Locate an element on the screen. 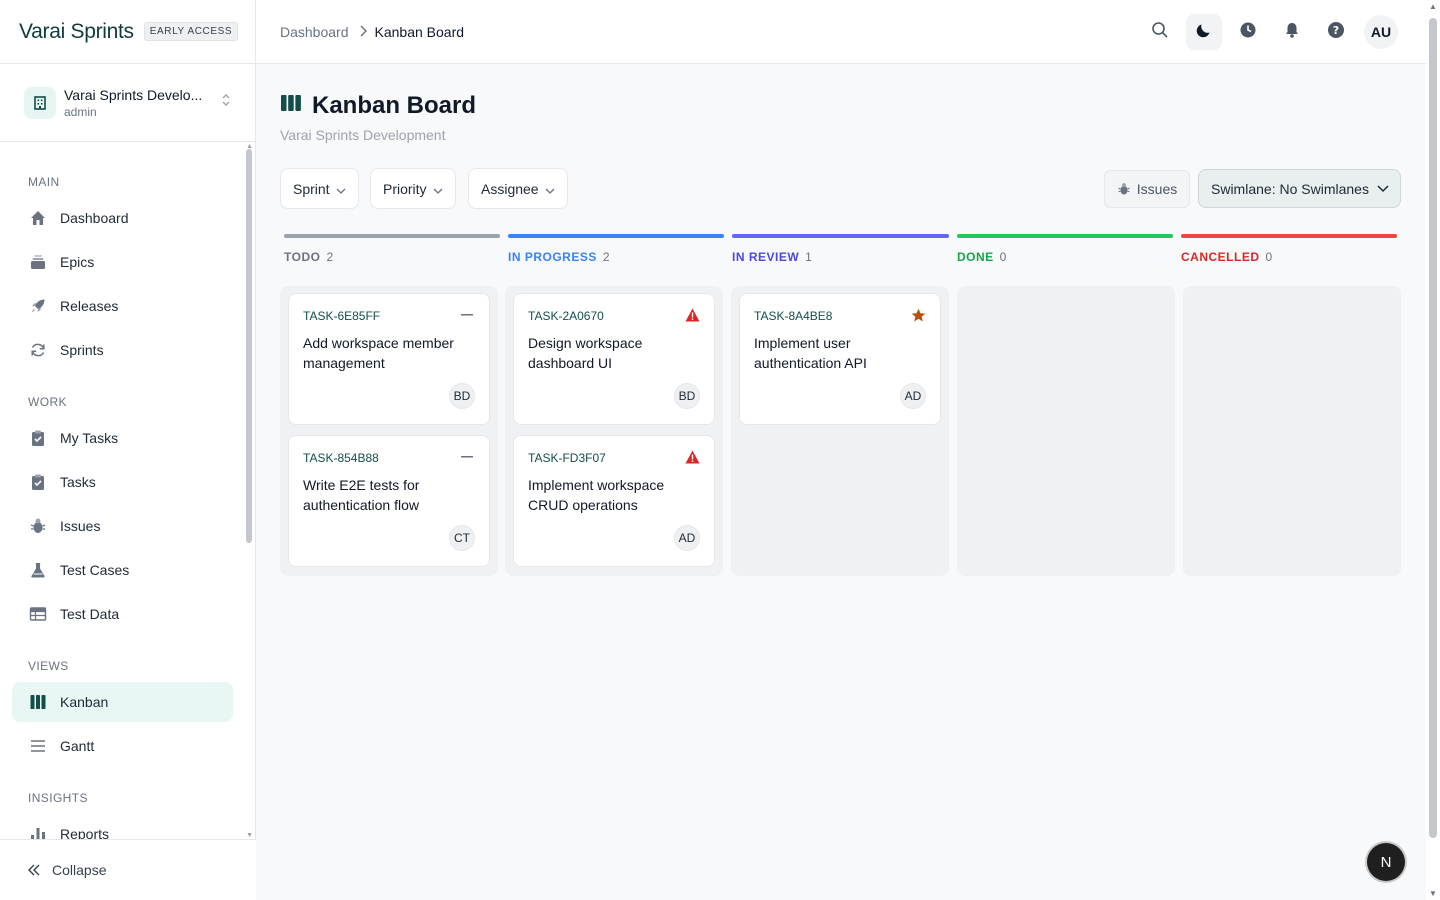 The width and height of the screenshot is (1440, 900). help-button: ? is located at coordinates (1336, 32).